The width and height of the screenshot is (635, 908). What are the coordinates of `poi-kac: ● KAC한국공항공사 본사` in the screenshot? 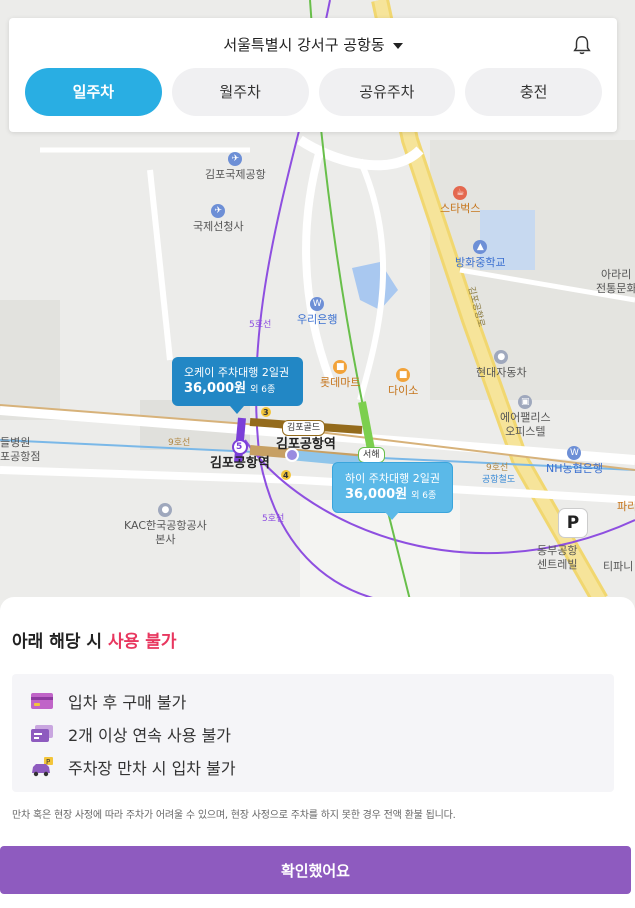 It's located at (165, 525).